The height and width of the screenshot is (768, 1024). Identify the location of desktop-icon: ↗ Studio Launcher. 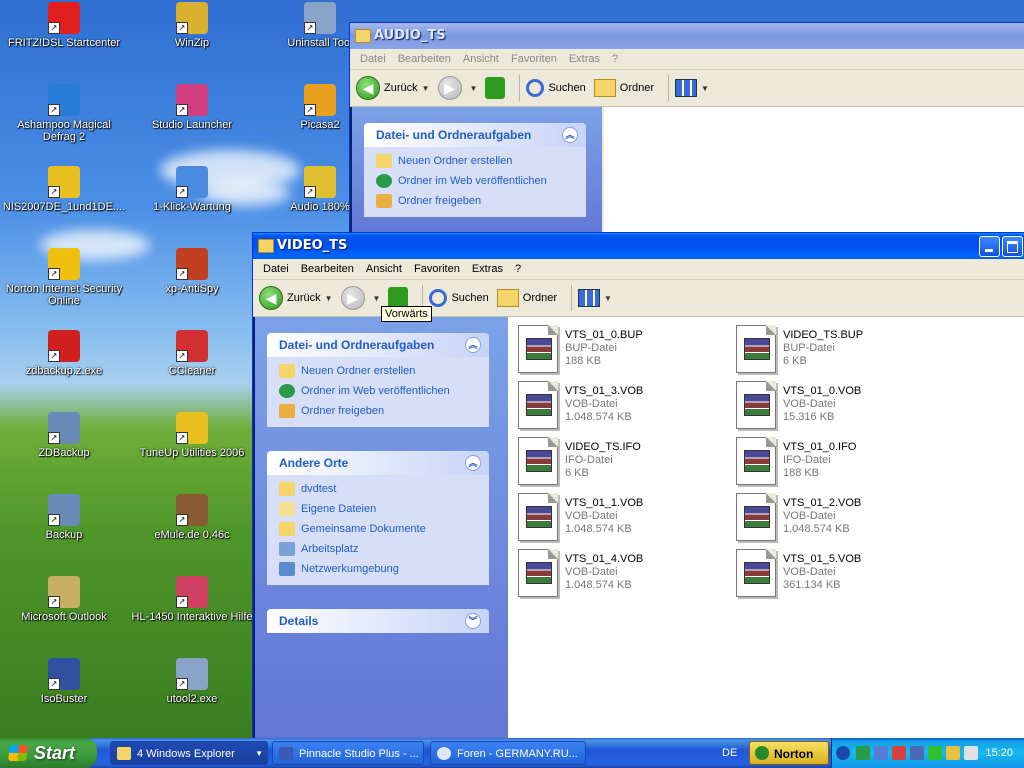
(192, 107).